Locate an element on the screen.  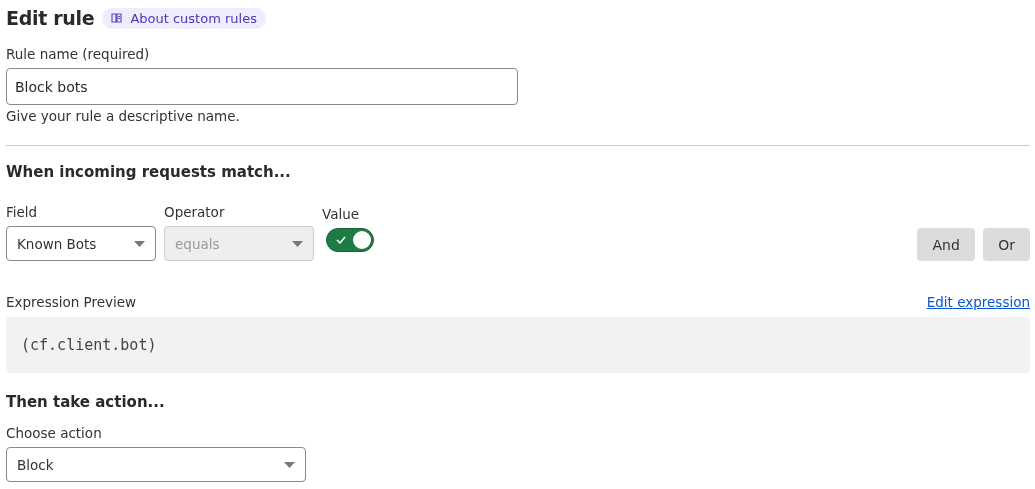
hint-text: Give your rule a descriptive name. is located at coordinates (123, 116).